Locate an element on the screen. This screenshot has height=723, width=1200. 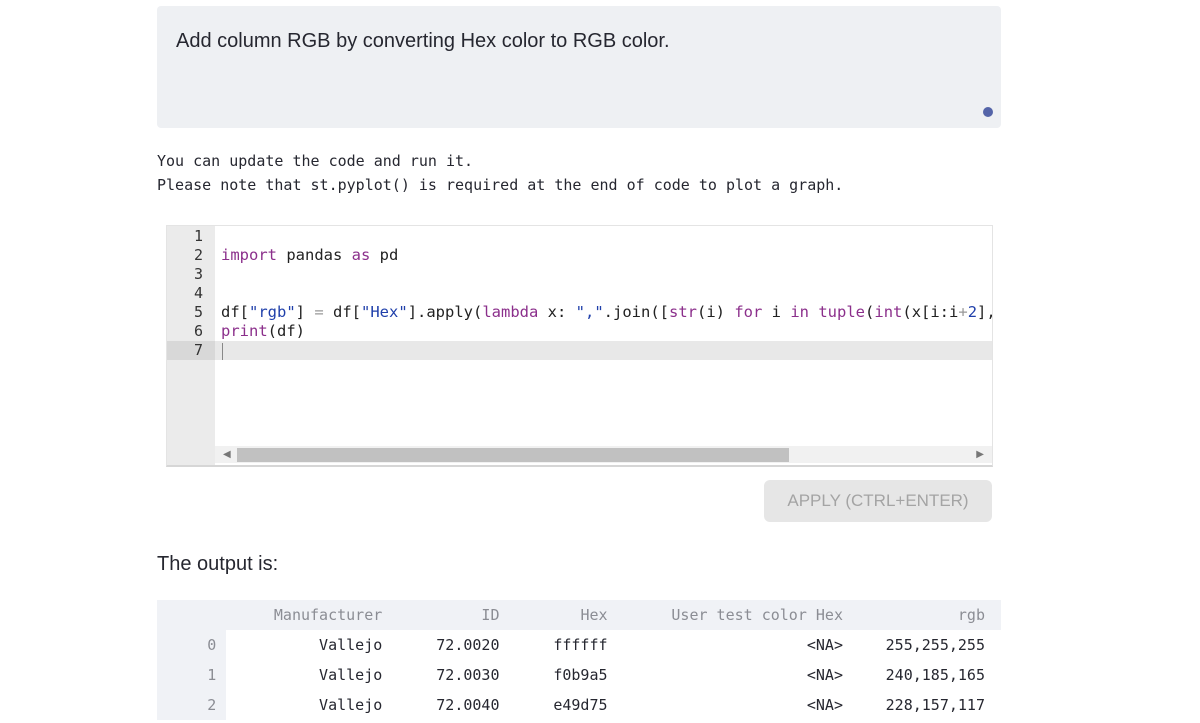
line-number: 5 is located at coordinates (198, 312).